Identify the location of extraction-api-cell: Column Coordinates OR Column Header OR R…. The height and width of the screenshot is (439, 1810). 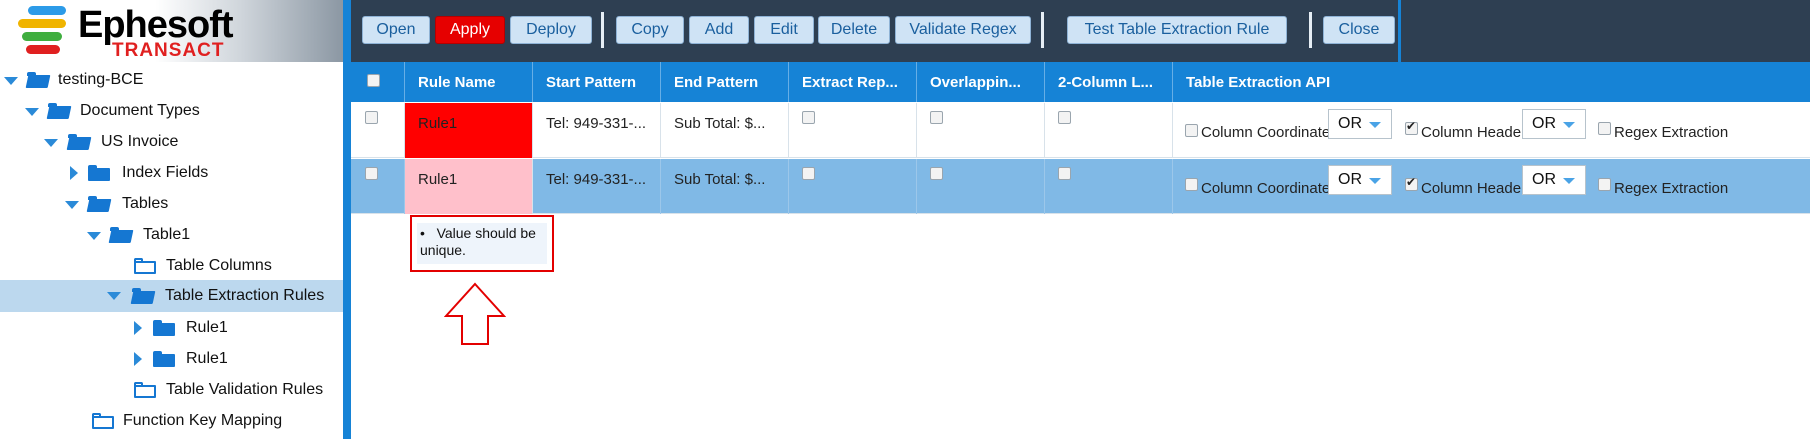
(1491, 186).